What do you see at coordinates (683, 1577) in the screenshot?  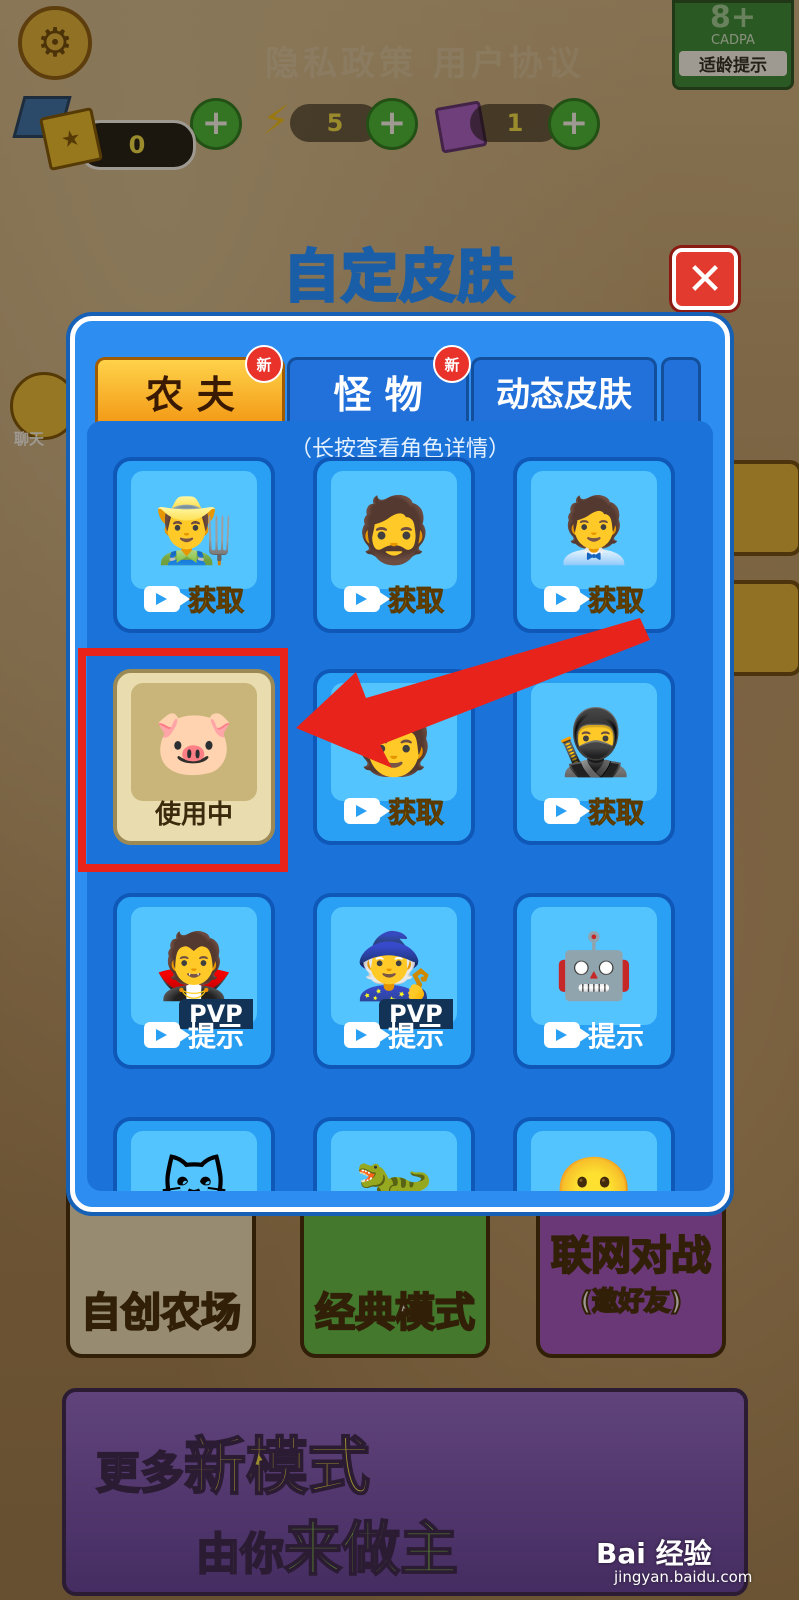 I see `baidu-watermark-url: jingyan.baidu.com` at bounding box center [683, 1577].